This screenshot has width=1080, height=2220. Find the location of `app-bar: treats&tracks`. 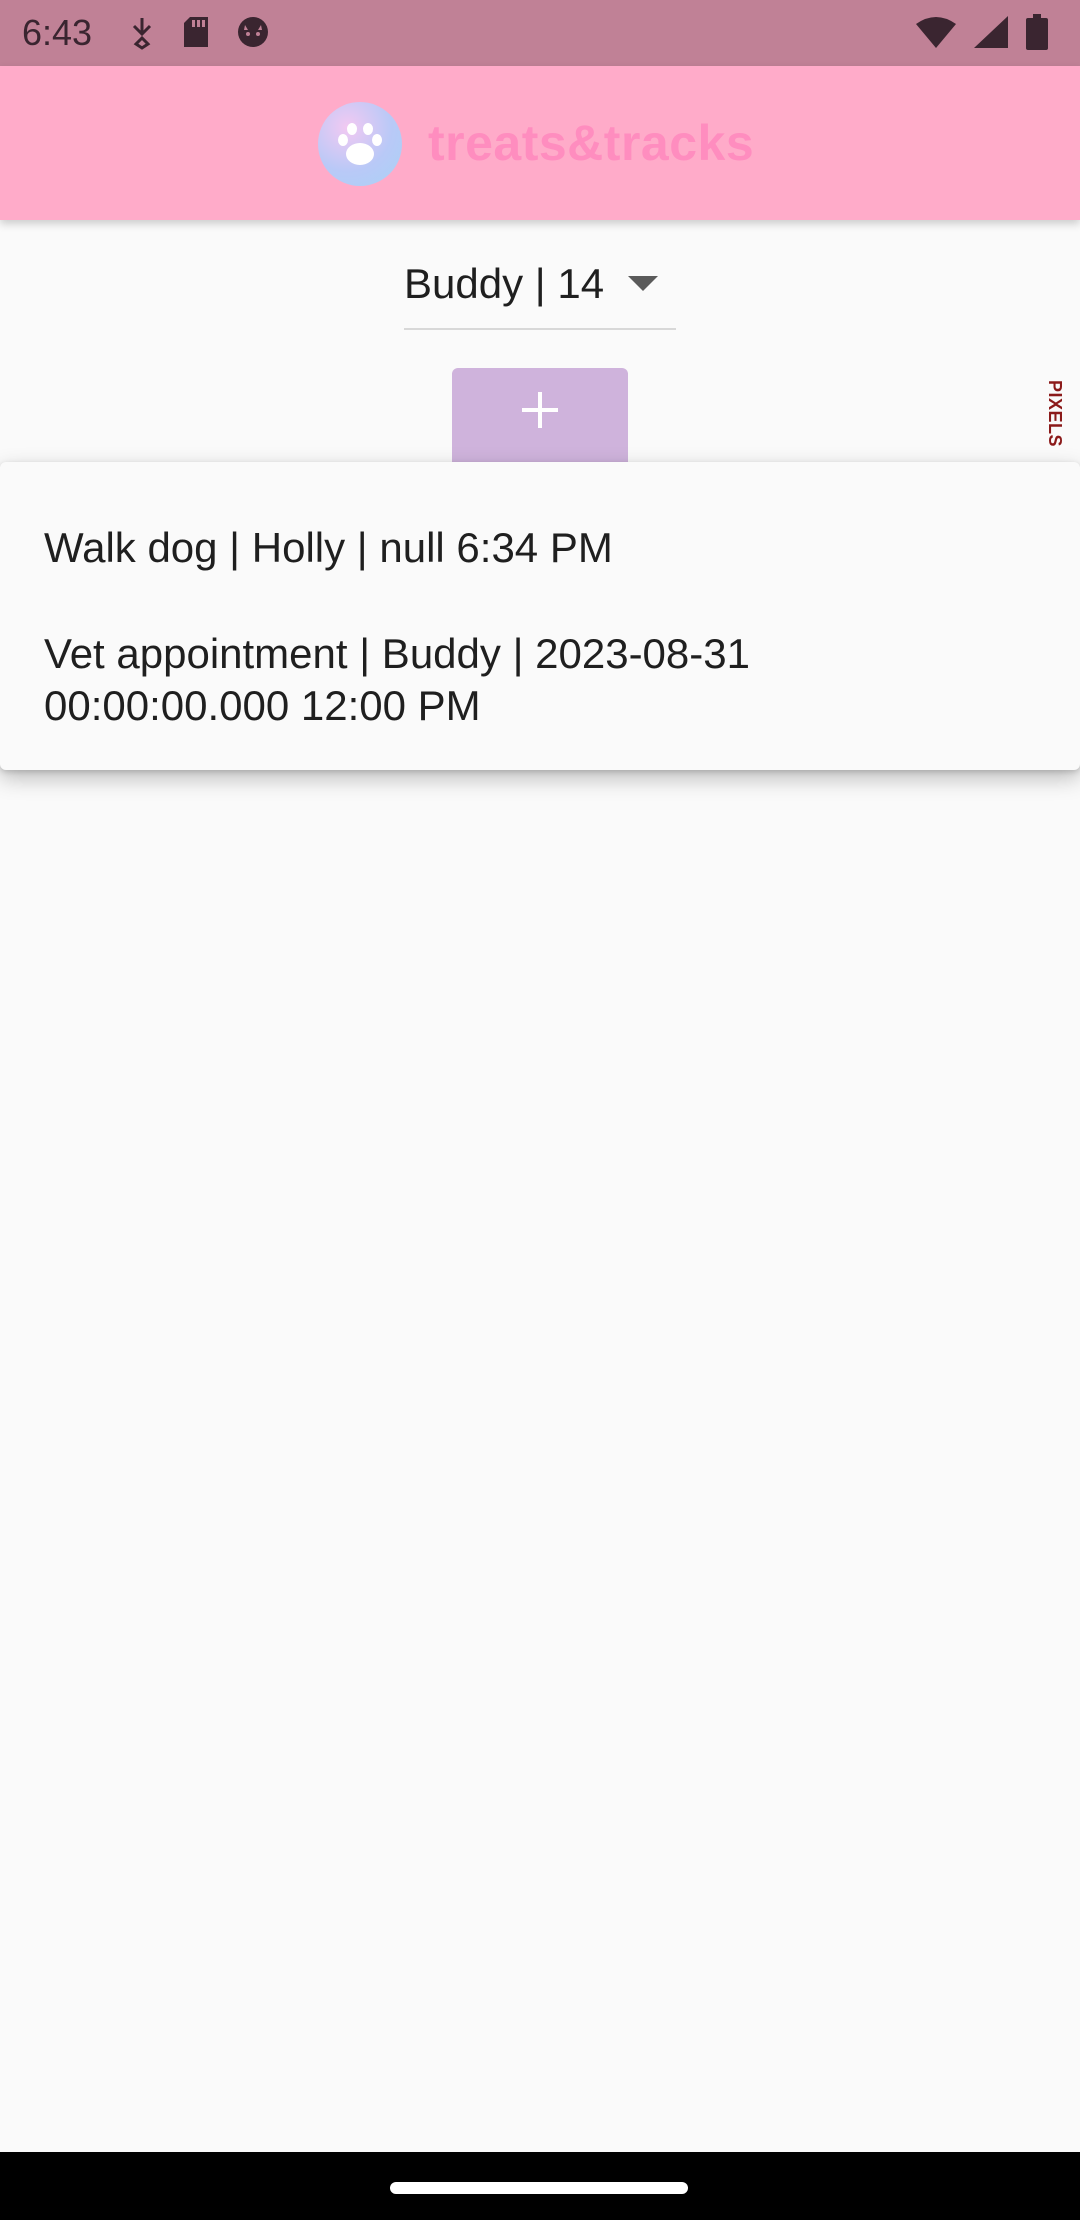

app-bar: treats&tracks is located at coordinates (540, 143).